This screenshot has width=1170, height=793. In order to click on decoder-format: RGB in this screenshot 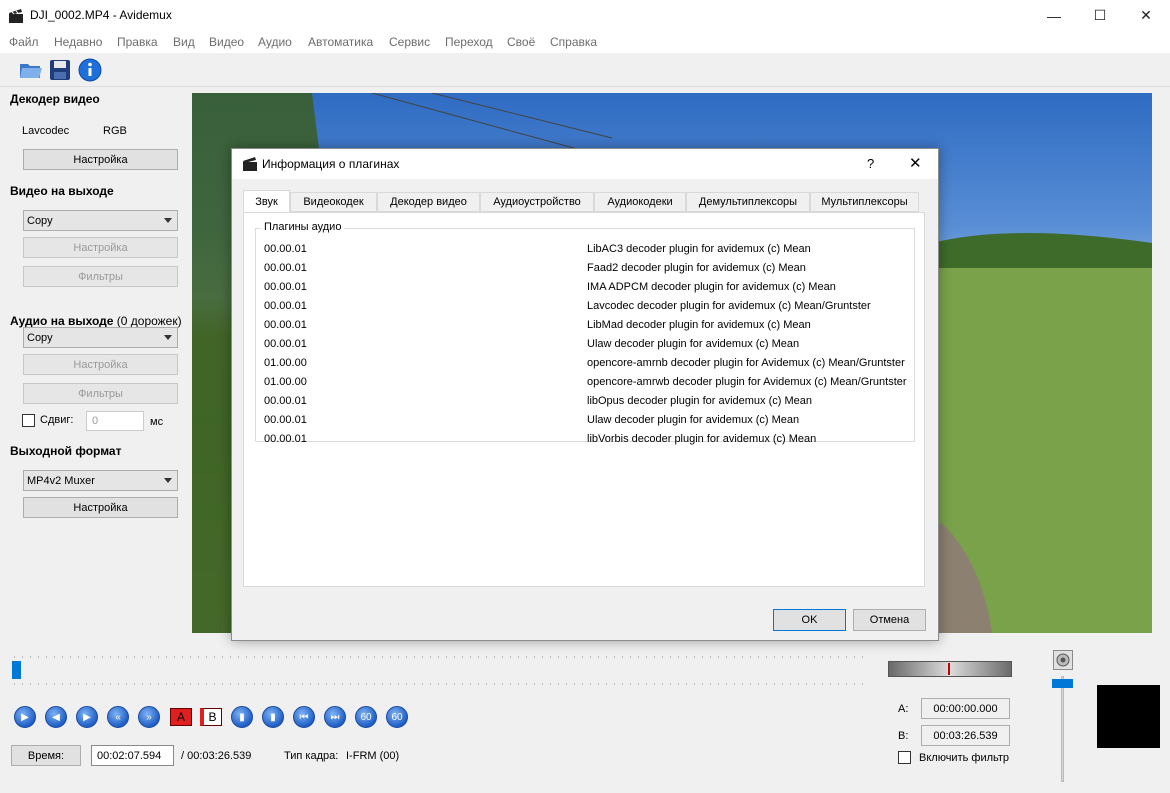, I will do `click(115, 131)`.